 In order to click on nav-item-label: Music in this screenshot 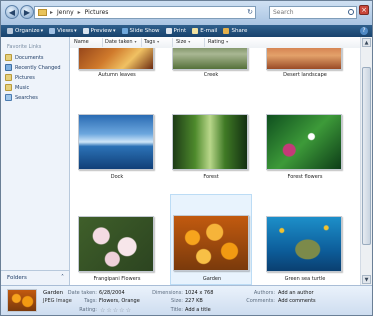, I will do `click(22, 87)`.